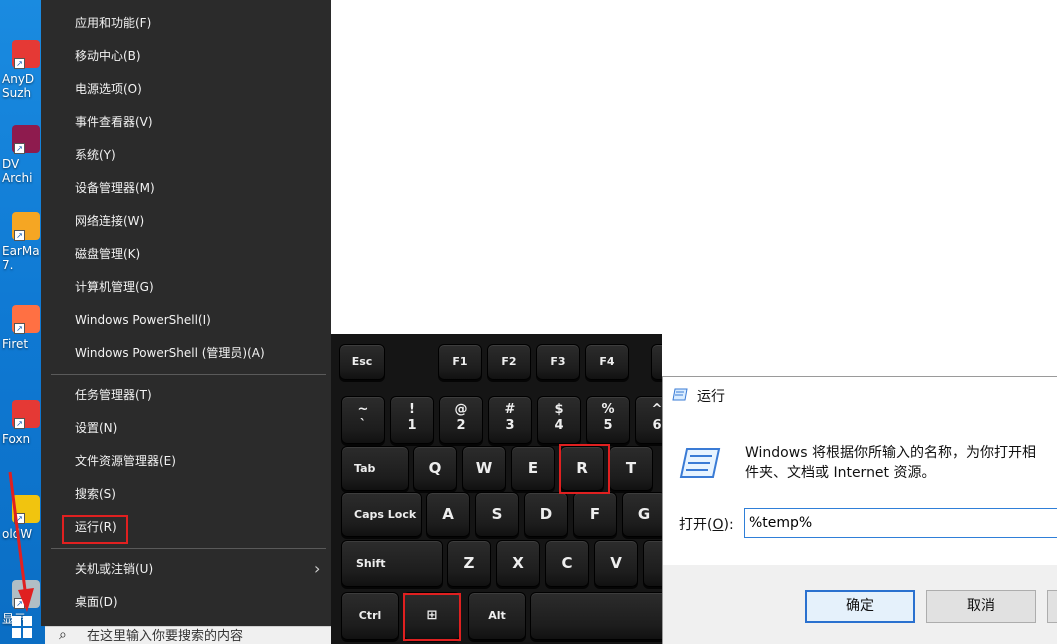  What do you see at coordinates (596, 616) in the screenshot?
I see `key-spacebar` at bounding box center [596, 616].